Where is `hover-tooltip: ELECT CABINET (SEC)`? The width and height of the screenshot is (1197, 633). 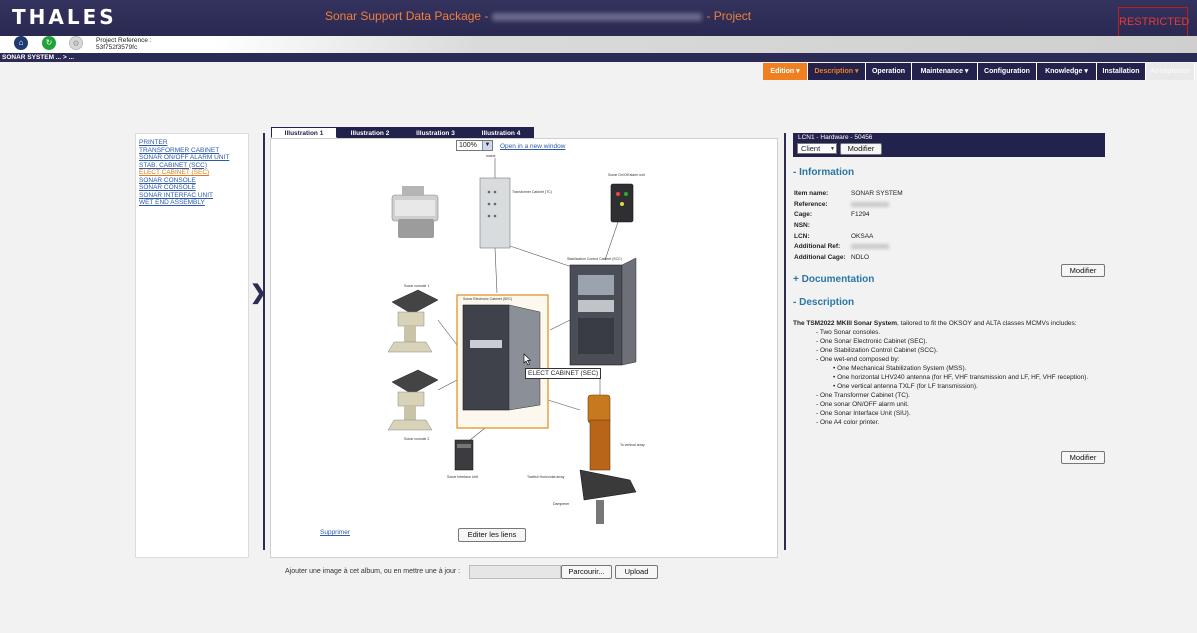 hover-tooltip: ELECT CABINET (SEC) is located at coordinates (563, 373).